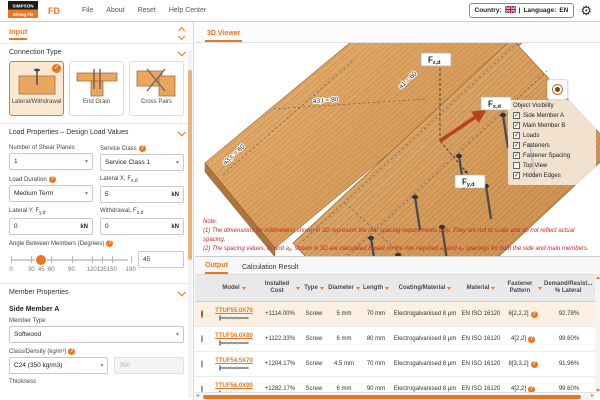  I want to click on angle-value-input: 45, so click(161, 260).